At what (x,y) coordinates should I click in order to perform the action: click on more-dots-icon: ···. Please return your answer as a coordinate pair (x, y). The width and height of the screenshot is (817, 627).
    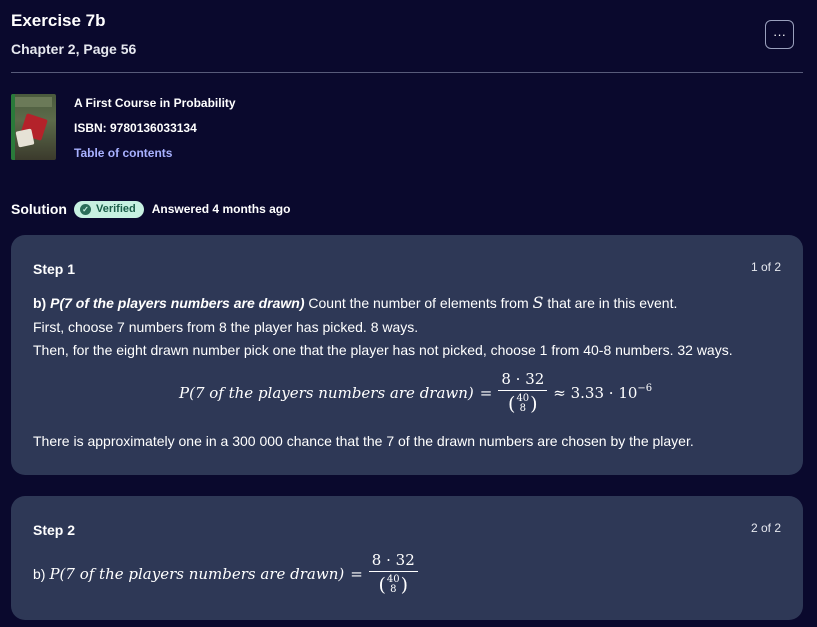
    Looking at the image, I should click on (779, 34).